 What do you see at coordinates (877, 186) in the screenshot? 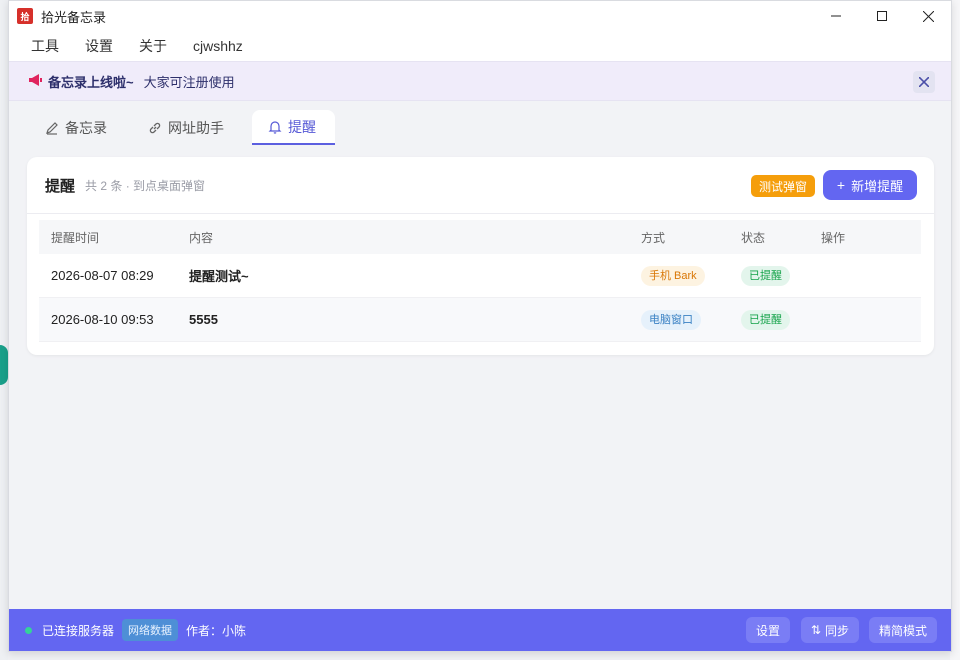
I see `add-reminder-label: 新增提醒` at bounding box center [877, 186].